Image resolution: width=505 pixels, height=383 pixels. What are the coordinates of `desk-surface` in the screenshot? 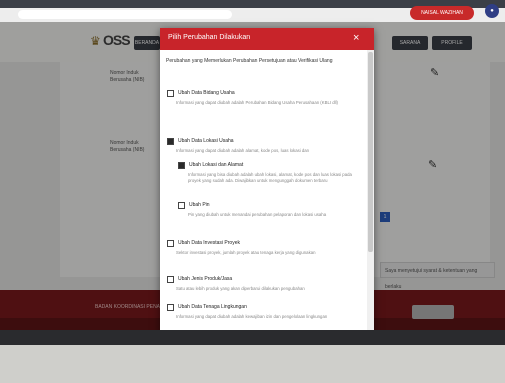 It's located at (252, 364).